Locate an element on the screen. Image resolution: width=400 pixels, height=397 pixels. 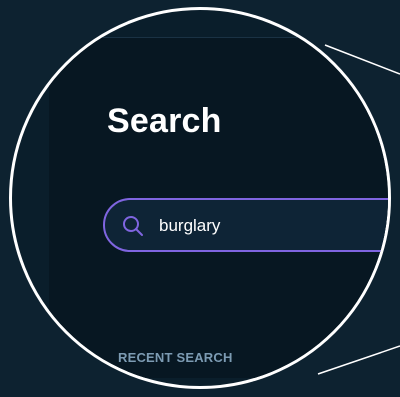
search-input is located at coordinates (272, 226).